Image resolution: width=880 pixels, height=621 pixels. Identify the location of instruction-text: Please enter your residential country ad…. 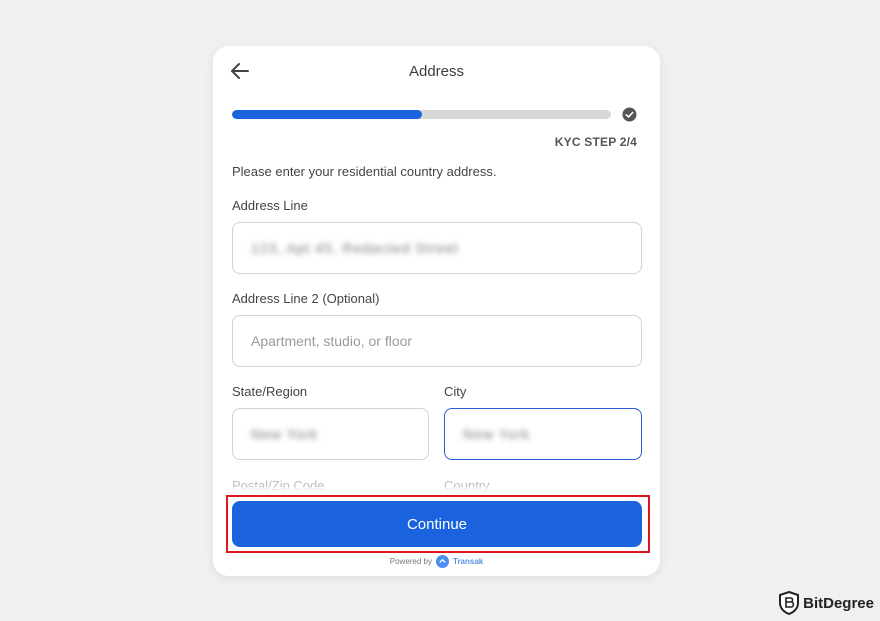
(364, 171).